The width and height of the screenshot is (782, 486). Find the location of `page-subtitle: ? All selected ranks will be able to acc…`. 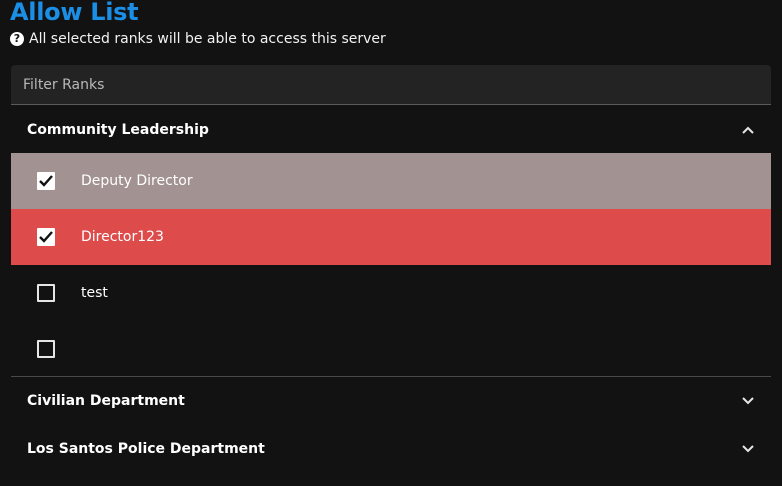

page-subtitle: ? All selected ranks will be able to acc… is located at coordinates (198, 39).